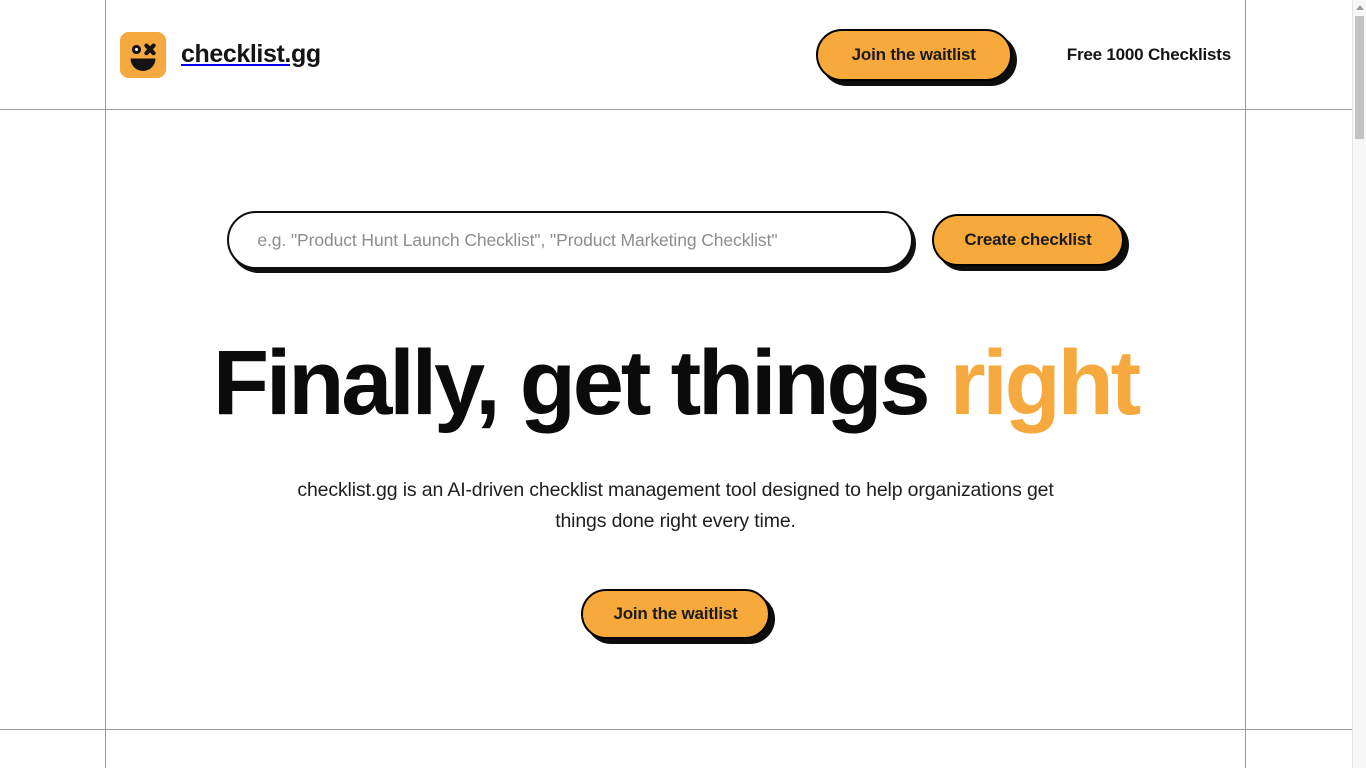  I want to click on header-actions: Join the waitlist Free 1000 Checklists, so click(1023, 54).